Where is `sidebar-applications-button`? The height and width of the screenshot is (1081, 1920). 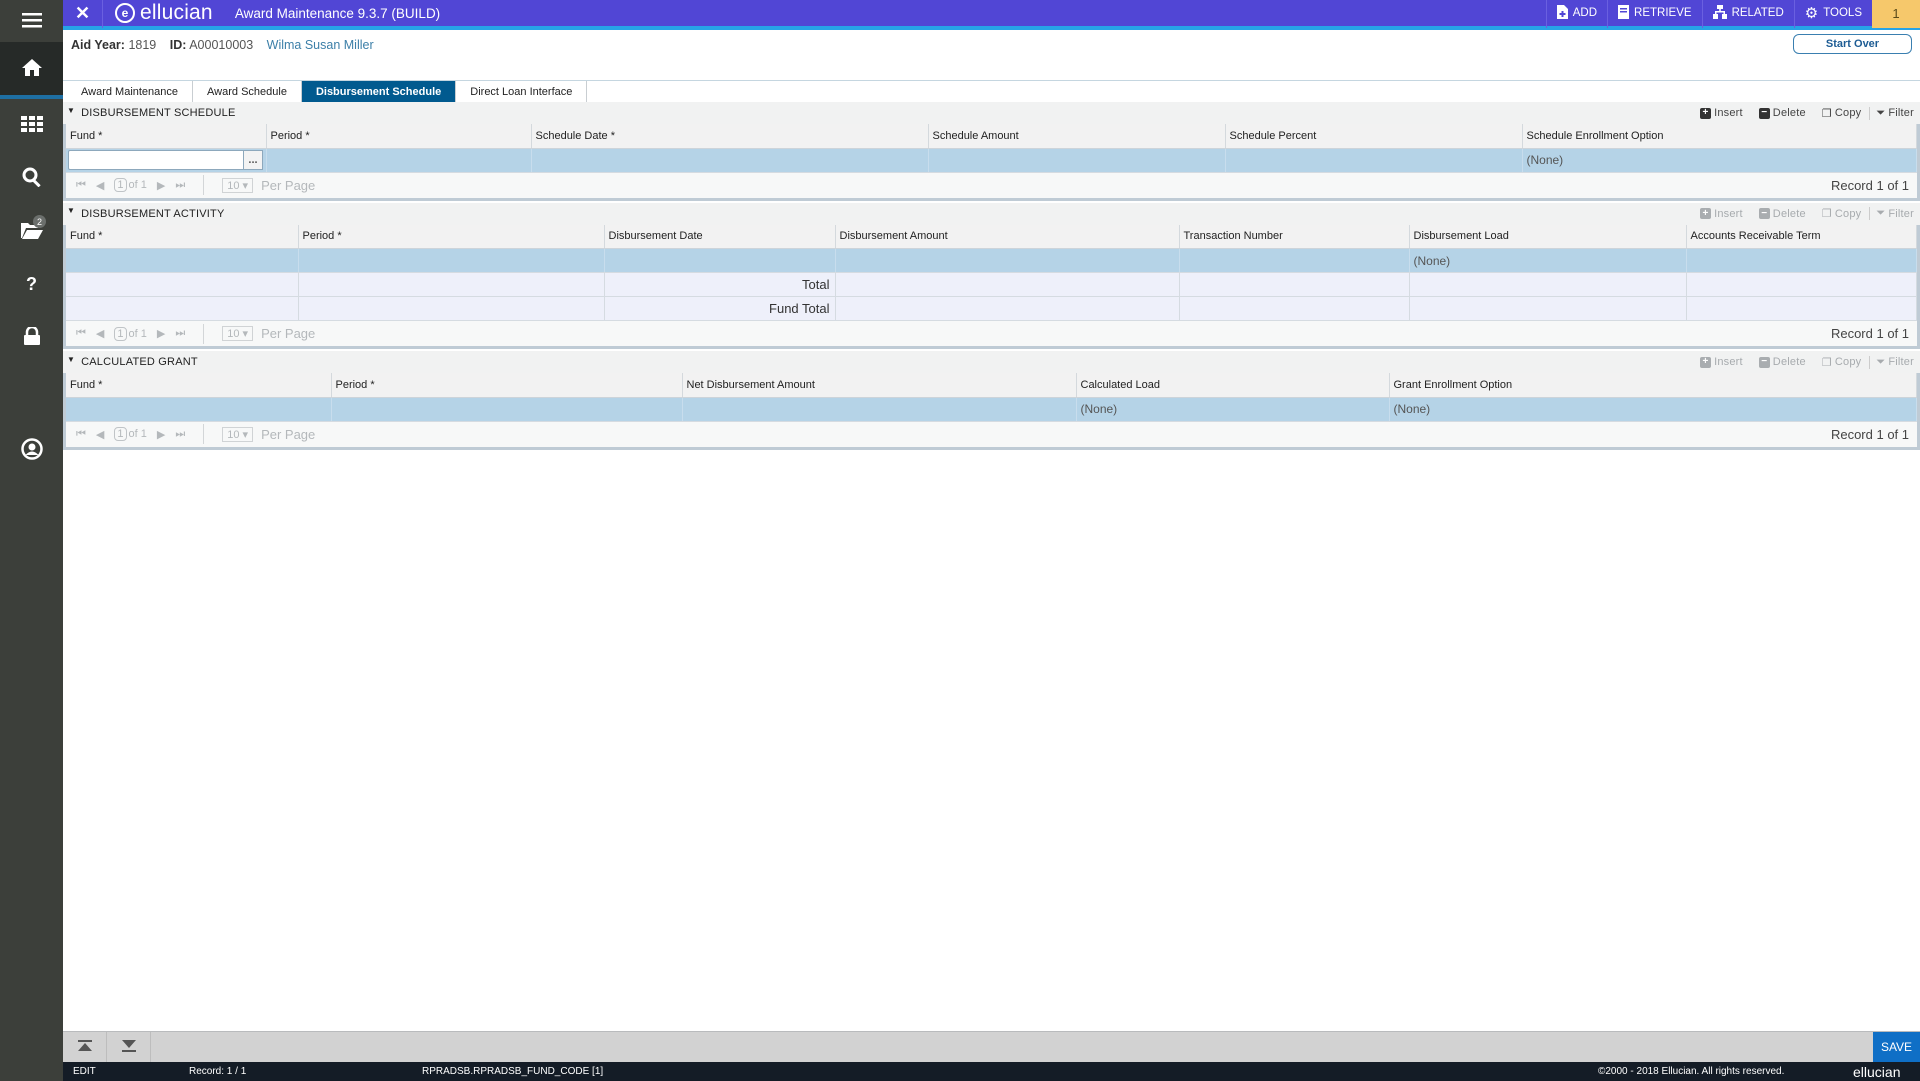
sidebar-applications-button is located at coordinates (31, 125).